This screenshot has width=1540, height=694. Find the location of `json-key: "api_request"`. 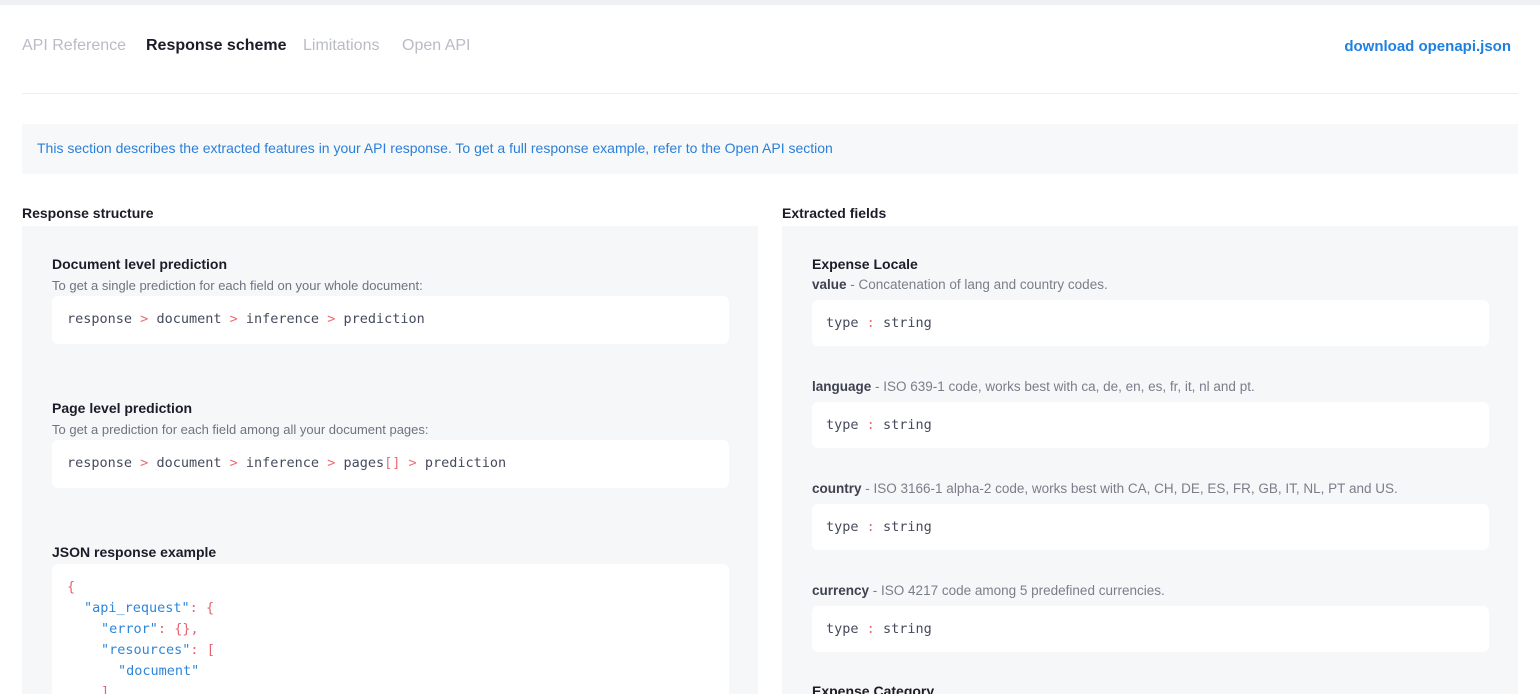

json-key: "api_request" is located at coordinates (137, 608).